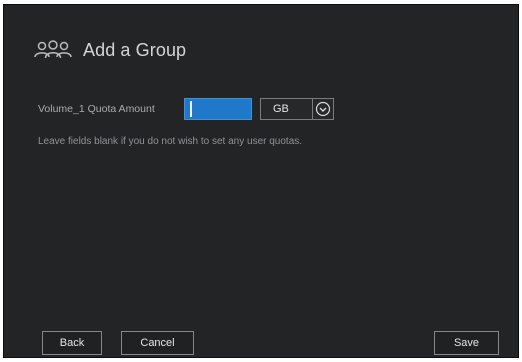 Image resolution: width=522 pixels, height=362 pixels. I want to click on page-title: Add a Group, so click(135, 49).